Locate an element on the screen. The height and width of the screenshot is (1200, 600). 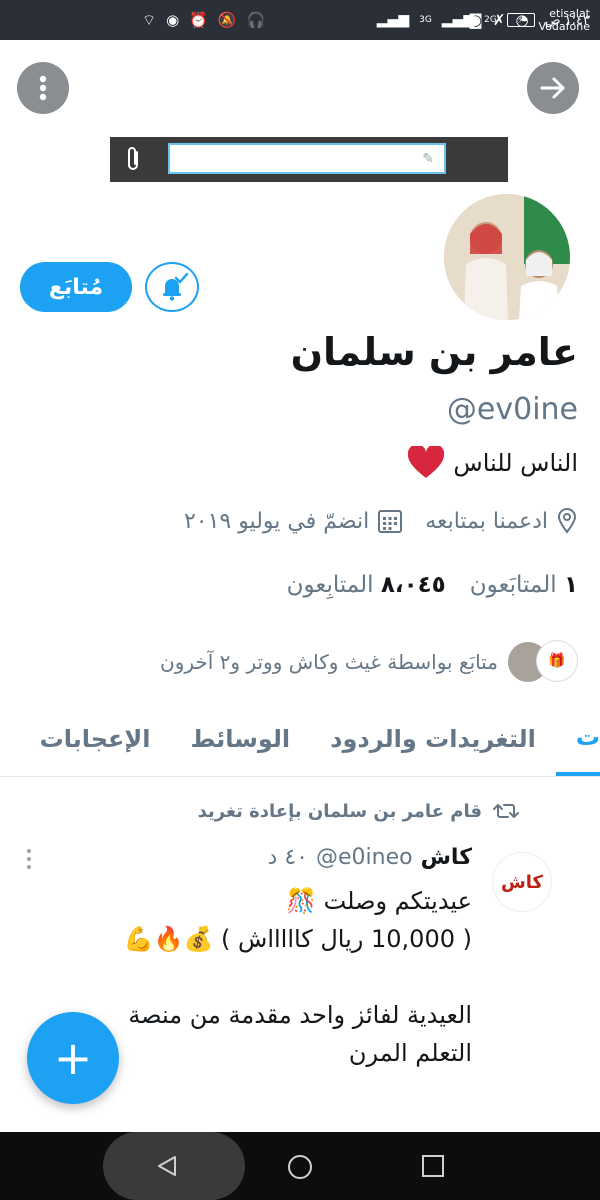
followed-by: 🎁 متابَع بواسطة غيث وكاش ووتر و٢ آخرون is located at coordinates (369, 662).